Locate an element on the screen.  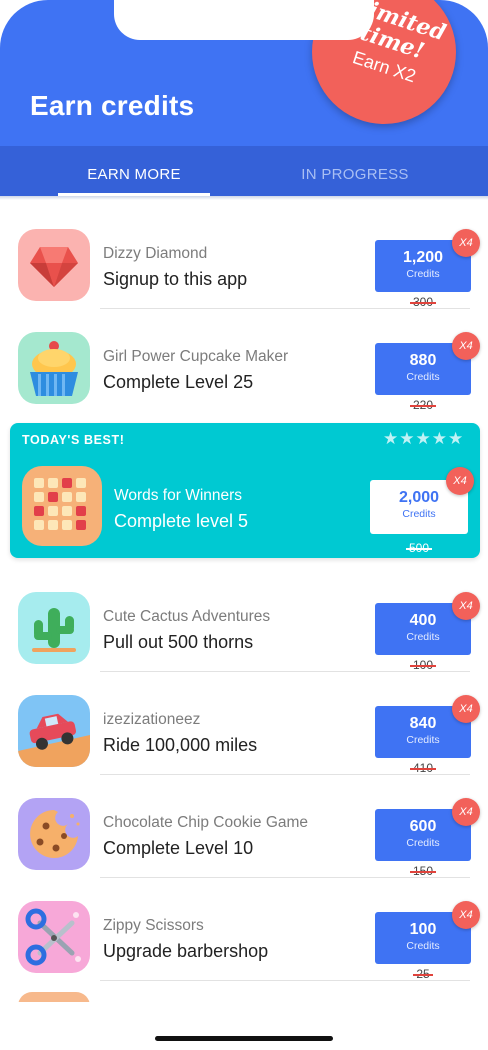
tab-bar: EARN MORE IN PROGRESS is located at coordinates (244, 171).